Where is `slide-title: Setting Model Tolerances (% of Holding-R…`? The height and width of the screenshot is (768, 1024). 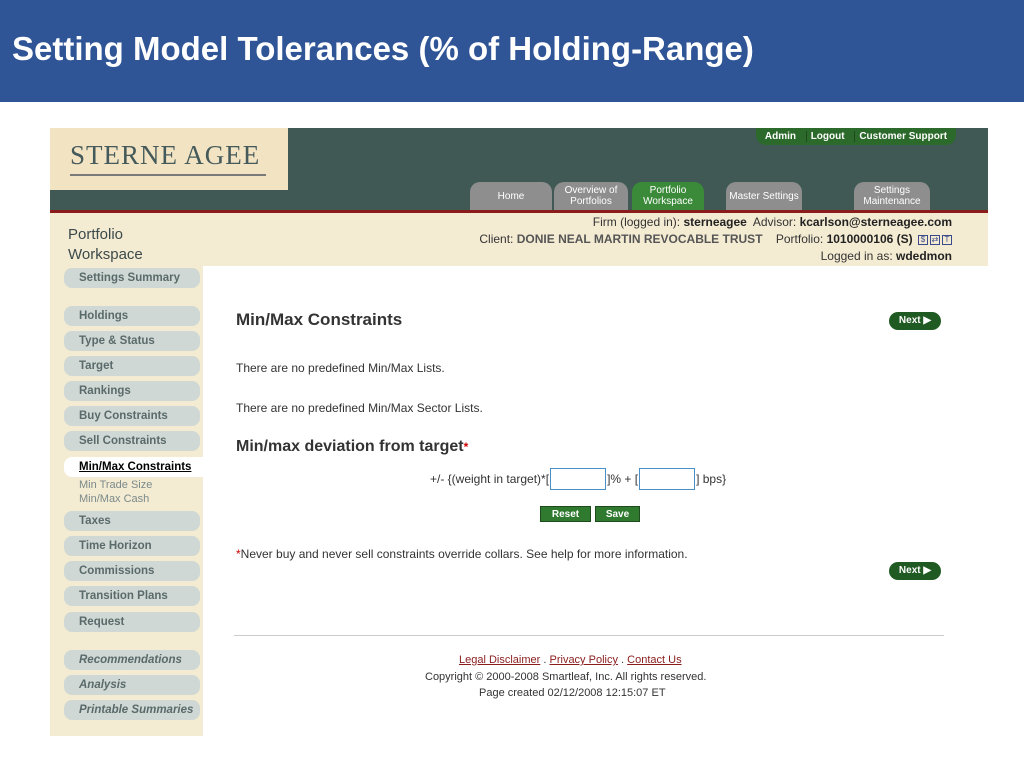 slide-title: Setting Model Tolerances (% of Holding-R… is located at coordinates (383, 48).